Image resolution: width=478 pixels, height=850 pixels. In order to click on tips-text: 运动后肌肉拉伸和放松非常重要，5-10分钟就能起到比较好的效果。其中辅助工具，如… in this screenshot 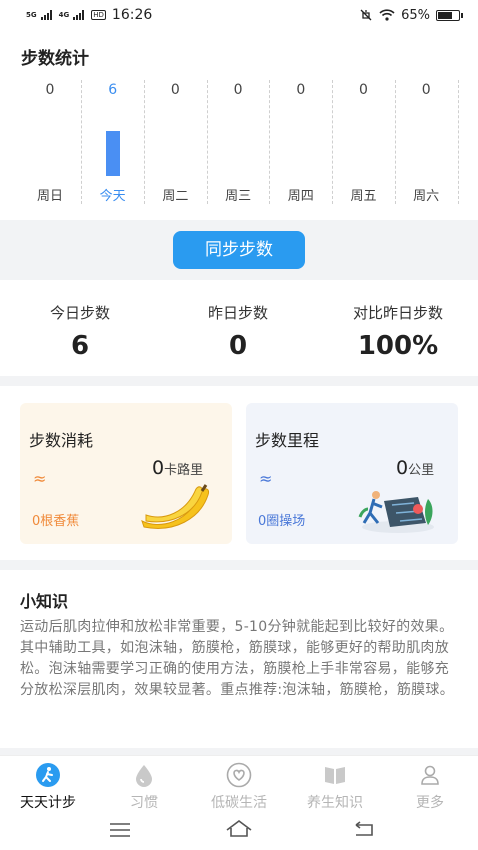, I will do `click(237, 658)`.